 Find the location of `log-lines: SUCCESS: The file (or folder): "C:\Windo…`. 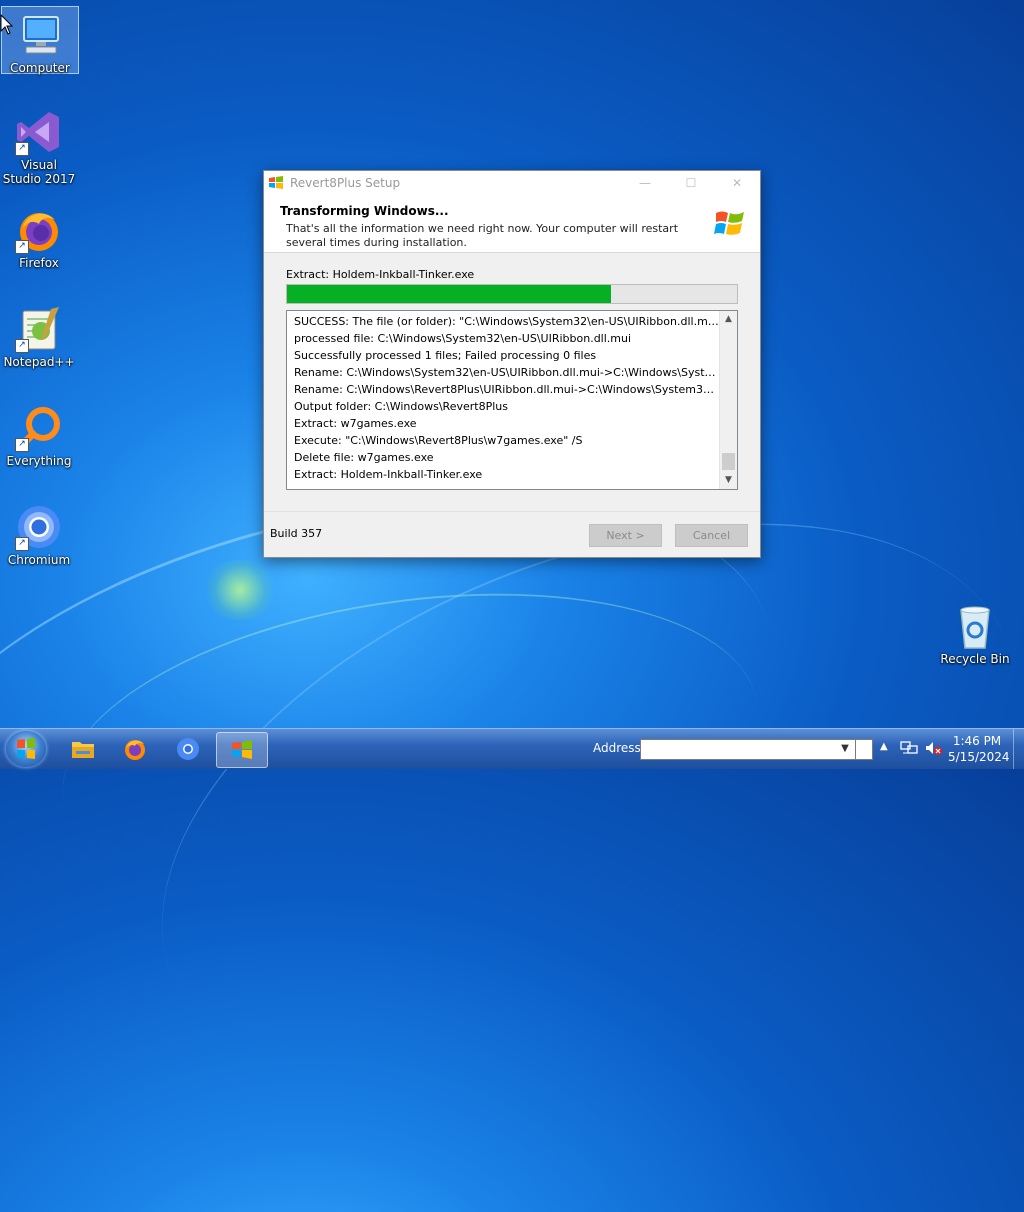

log-lines: SUCCESS: The file (or folder): "C:\Windo… is located at coordinates (503, 401).